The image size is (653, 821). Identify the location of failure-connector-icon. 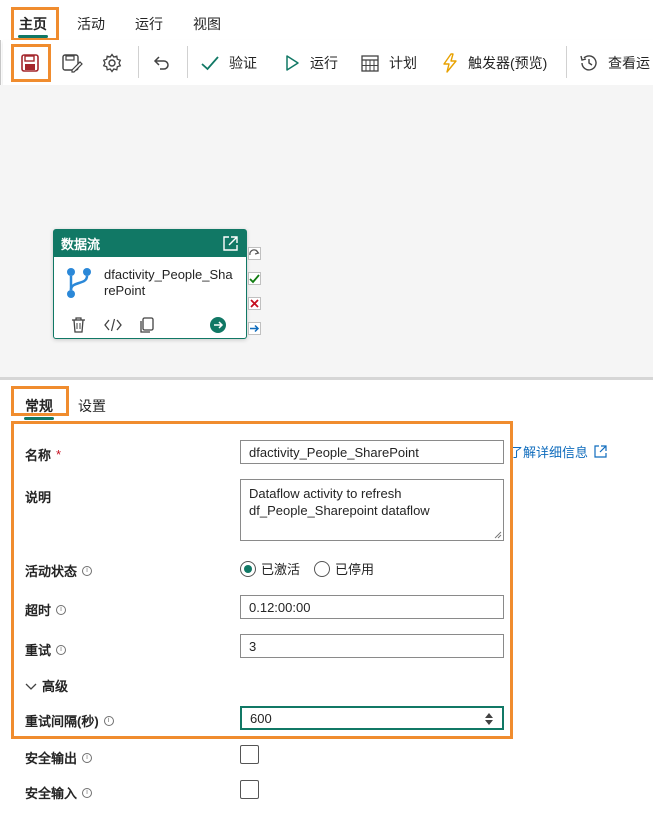
(254, 303).